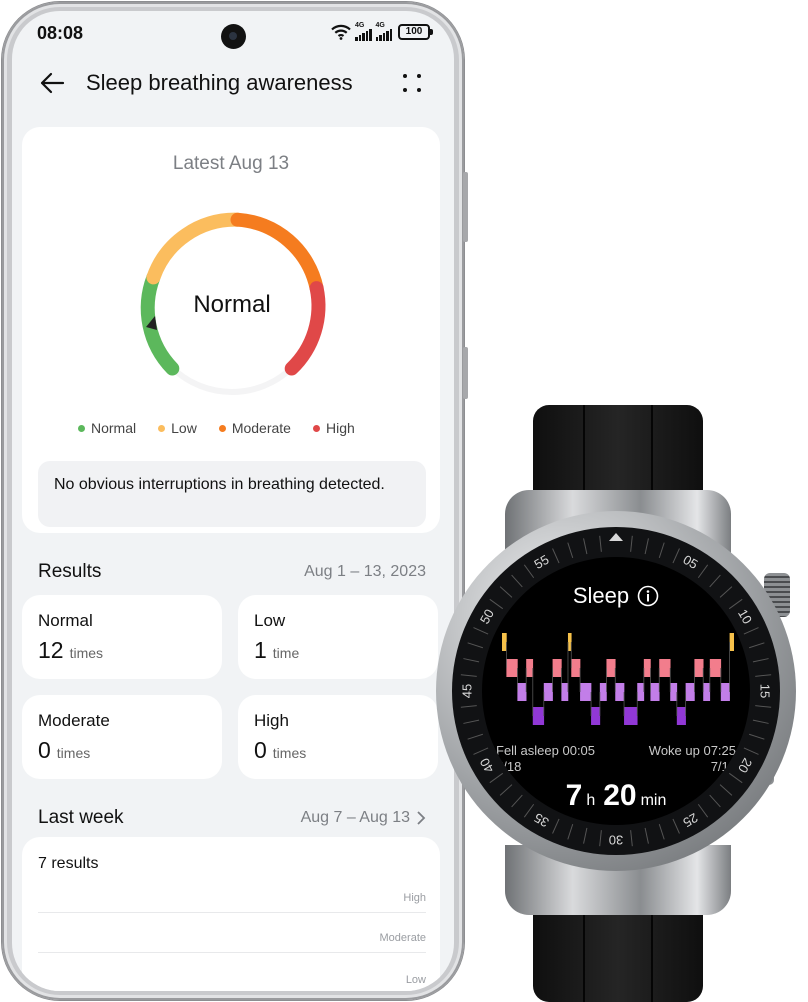 The image size is (808, 1002). What do you see at coordinates (254, 428) in the screenshot?
I see `legend-item-moderate: Moderate` at bounding box center [254, 428].